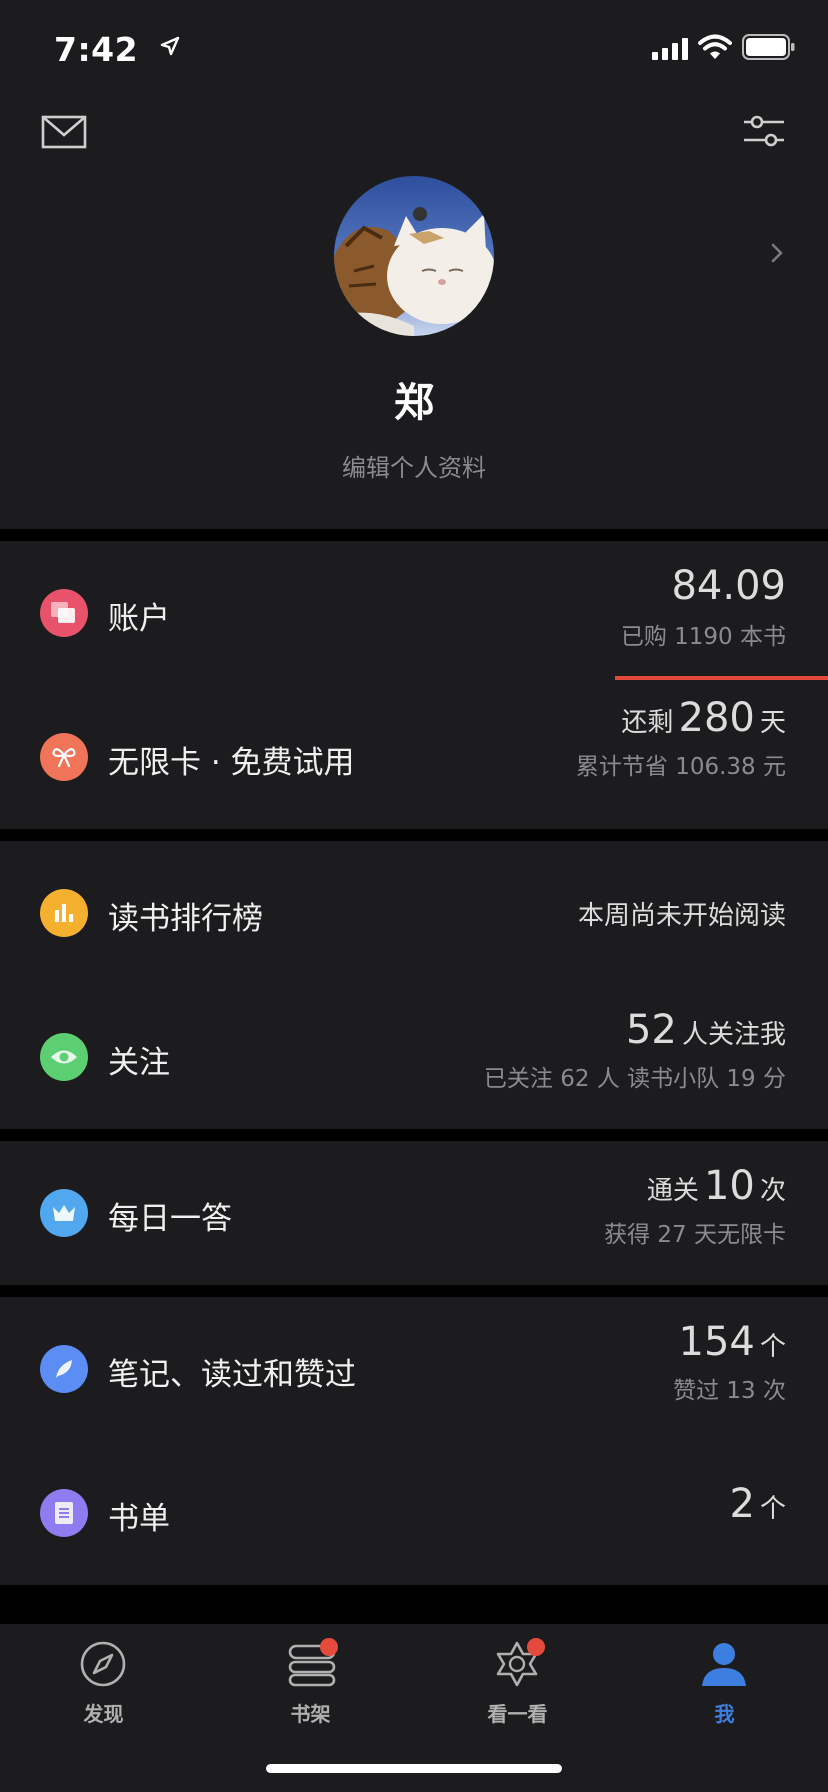 The image size is (828, 1792). What do you see at coordinates (772, 723) in the screenshot?
I see `unlimited-unit: 天` at bounding box center [772, 723].